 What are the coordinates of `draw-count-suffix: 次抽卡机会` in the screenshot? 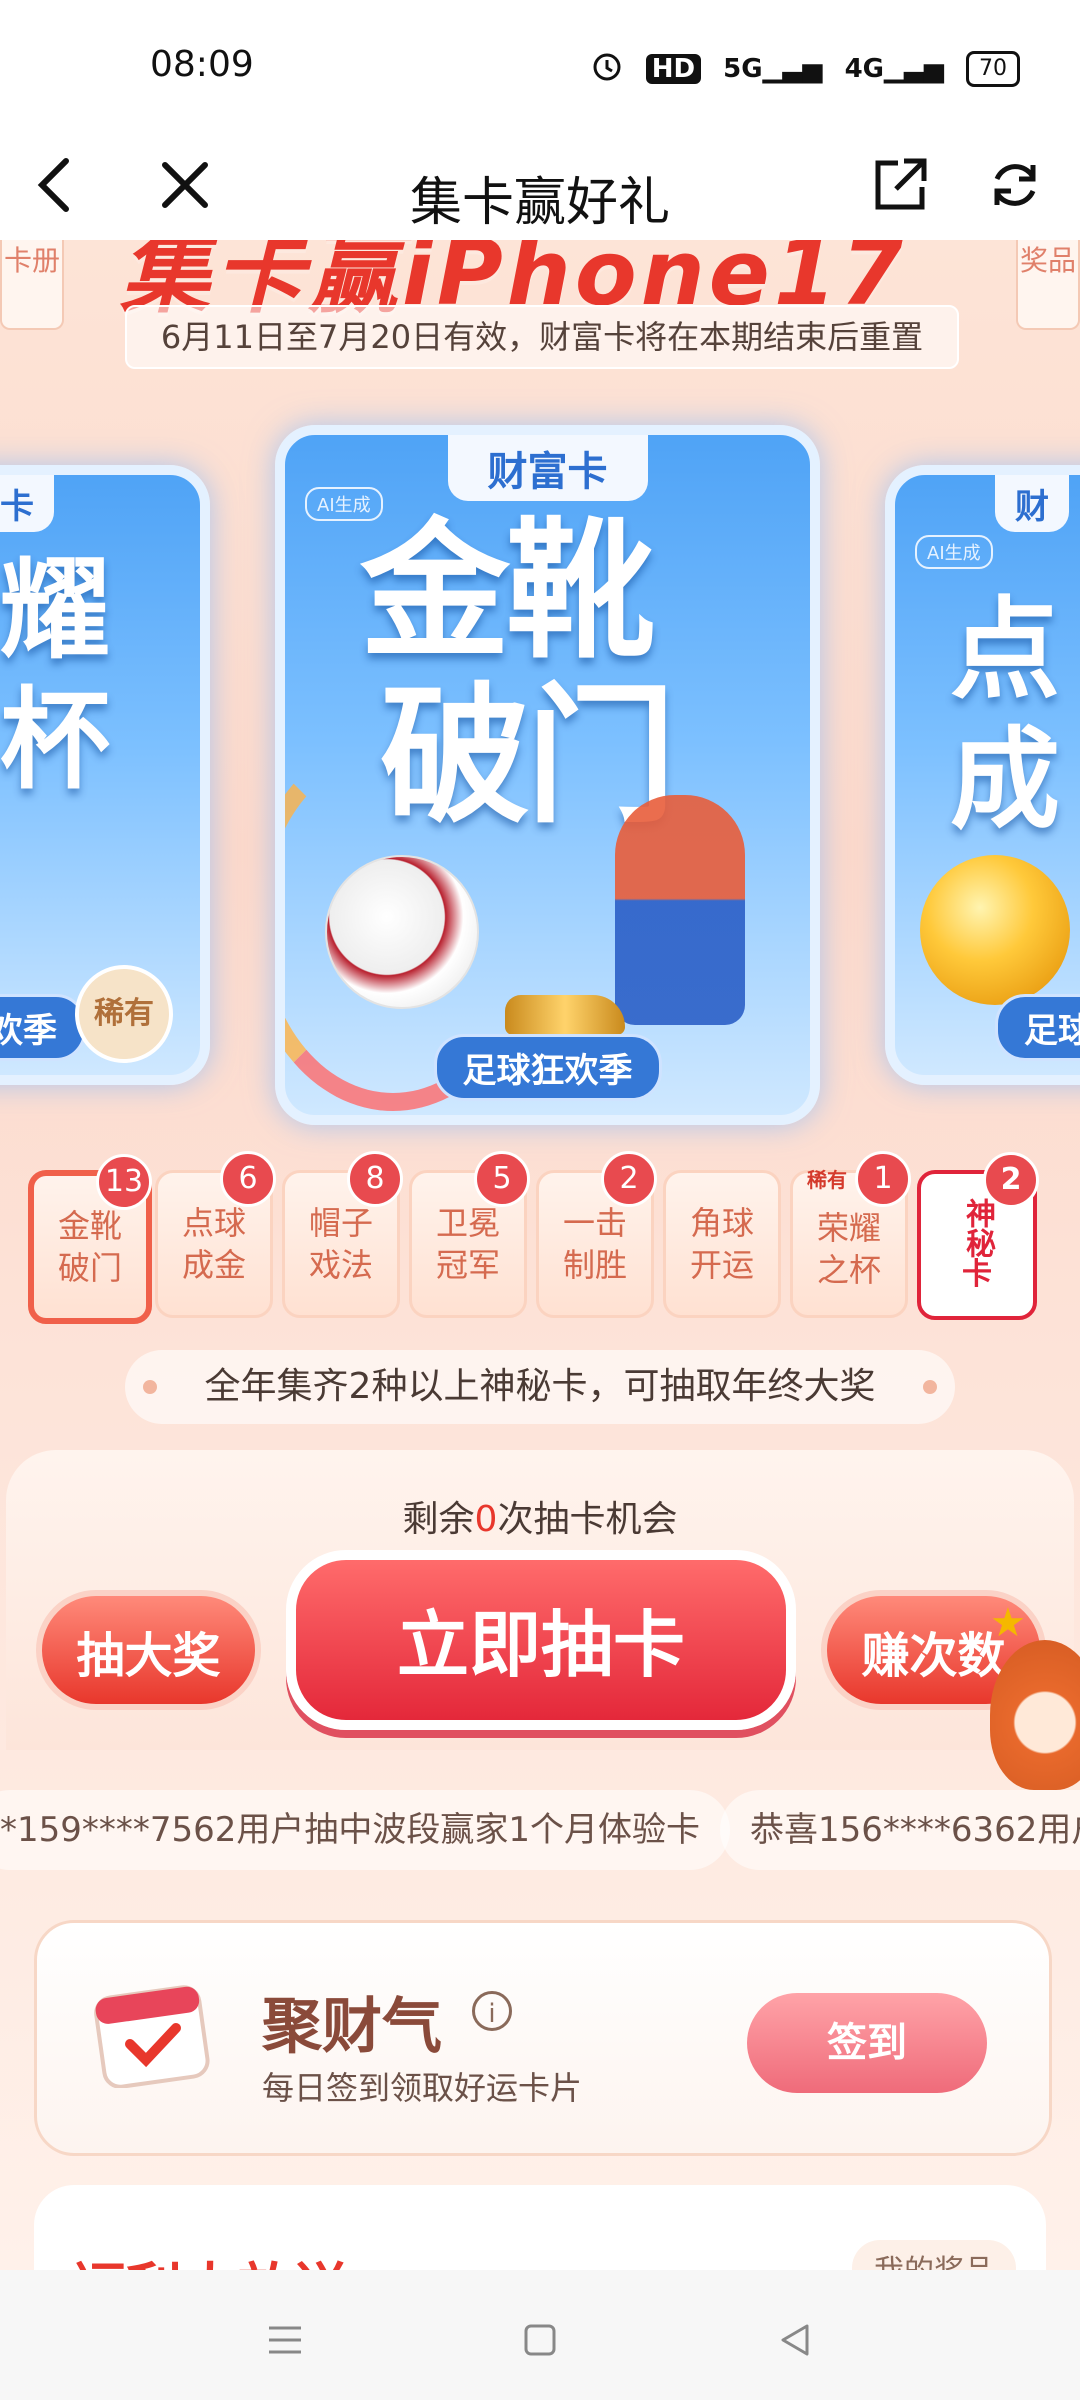 It's located at (587, 1519).